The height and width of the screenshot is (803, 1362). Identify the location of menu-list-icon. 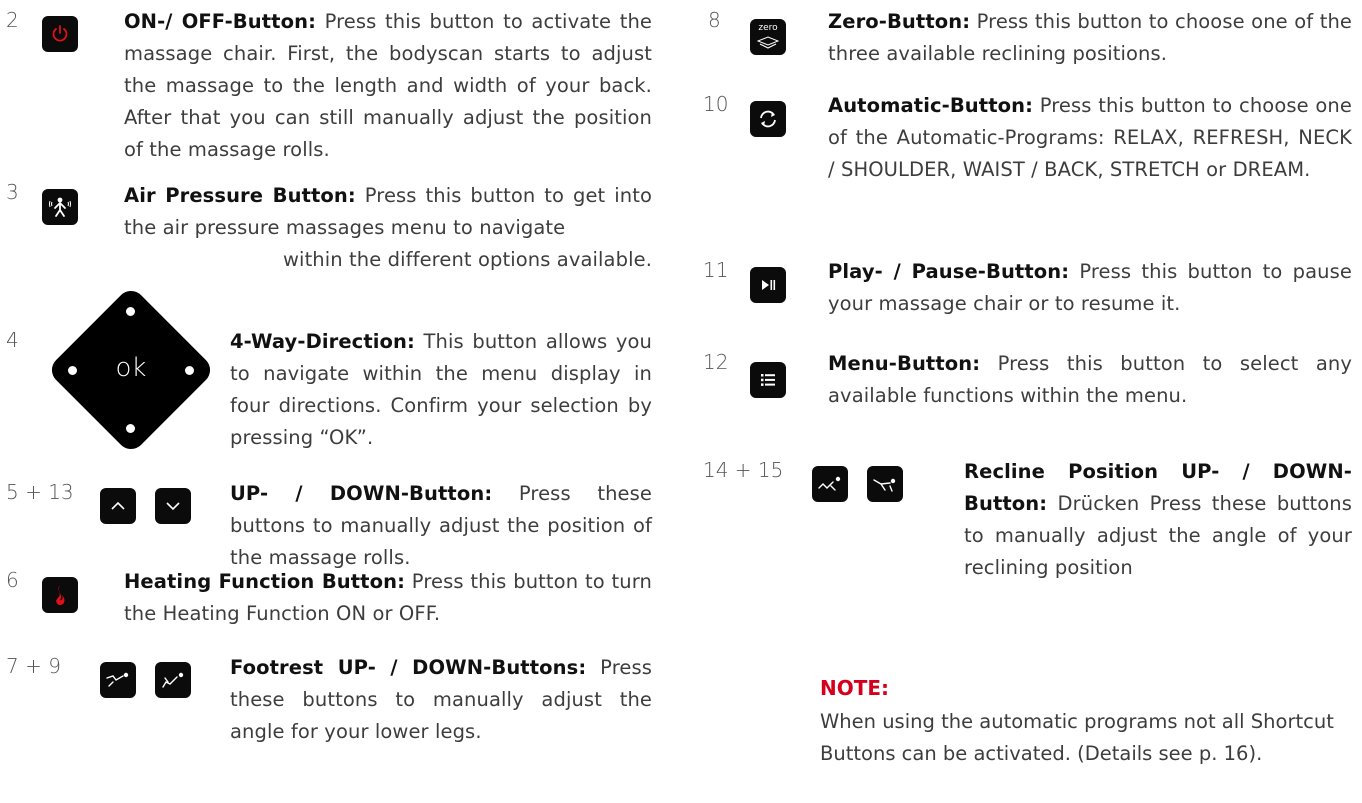
(768, 380).